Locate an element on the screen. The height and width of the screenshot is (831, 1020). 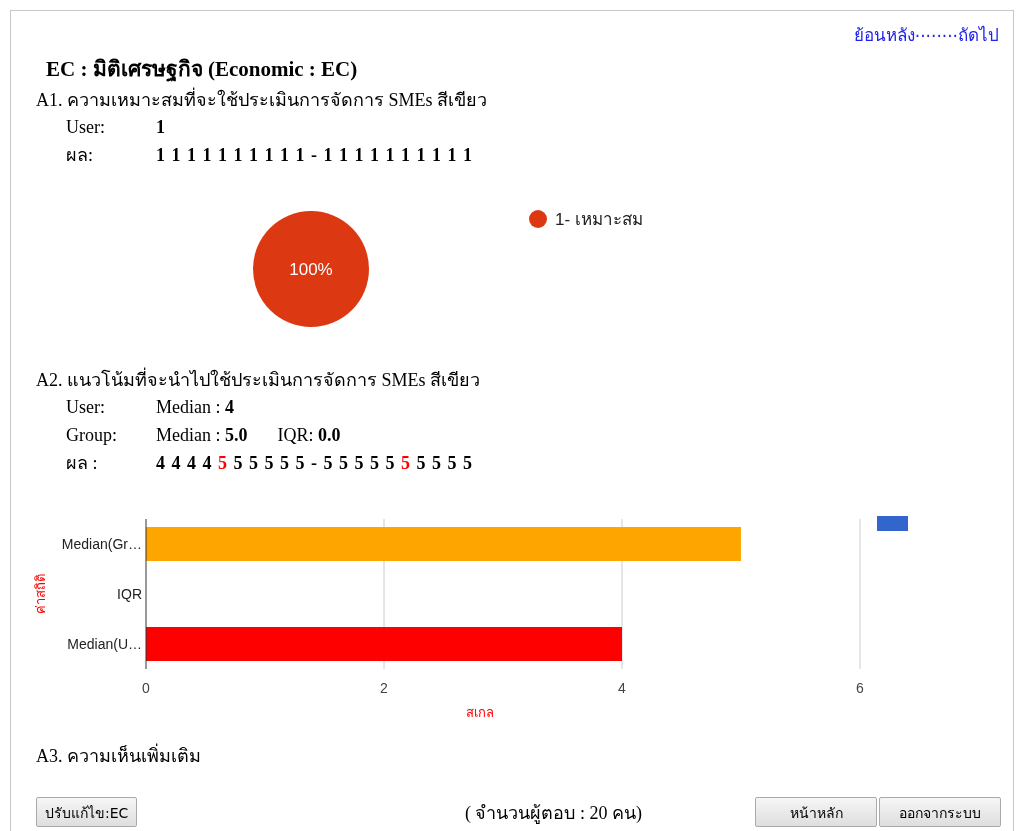
question-title: A2. แนวโน้มที่จะนำไปใช้ประเมินการจัดการ SMEs สีเขียว is located at coordinates (524, 380).